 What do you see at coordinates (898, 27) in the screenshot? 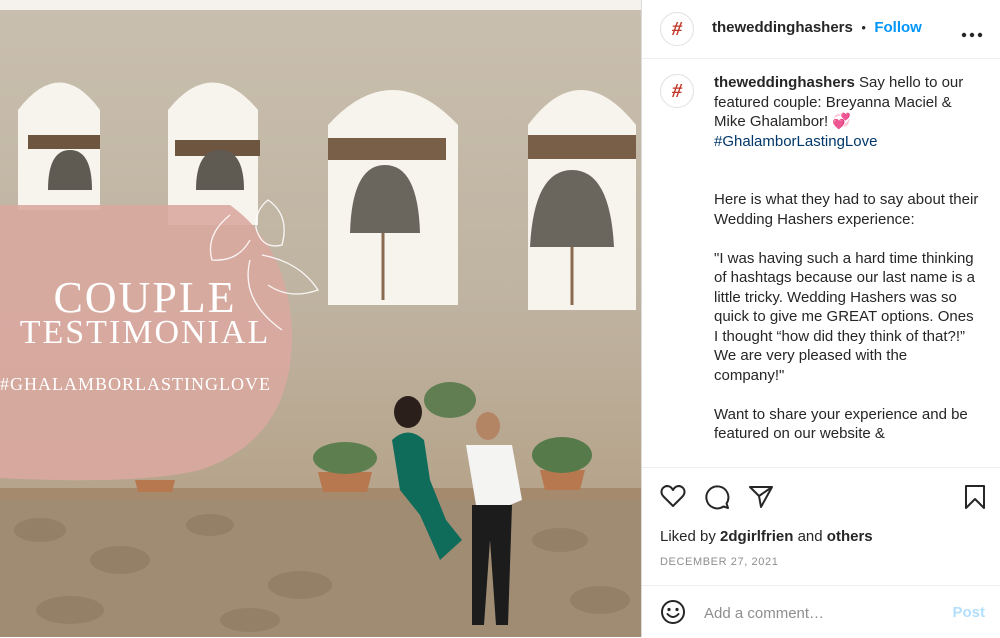
I see `follow-button: Follow` at bounding box center [898, 27].